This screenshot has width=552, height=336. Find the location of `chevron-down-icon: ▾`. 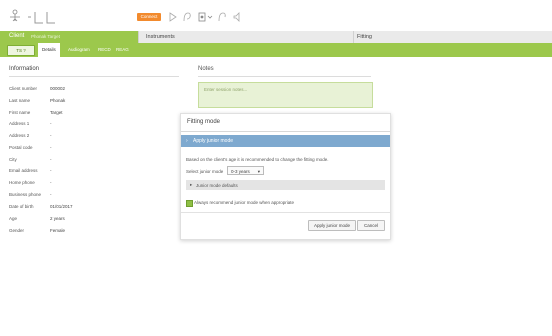

chevron-down-icon: ▾ is located at coordinates (258, 171).